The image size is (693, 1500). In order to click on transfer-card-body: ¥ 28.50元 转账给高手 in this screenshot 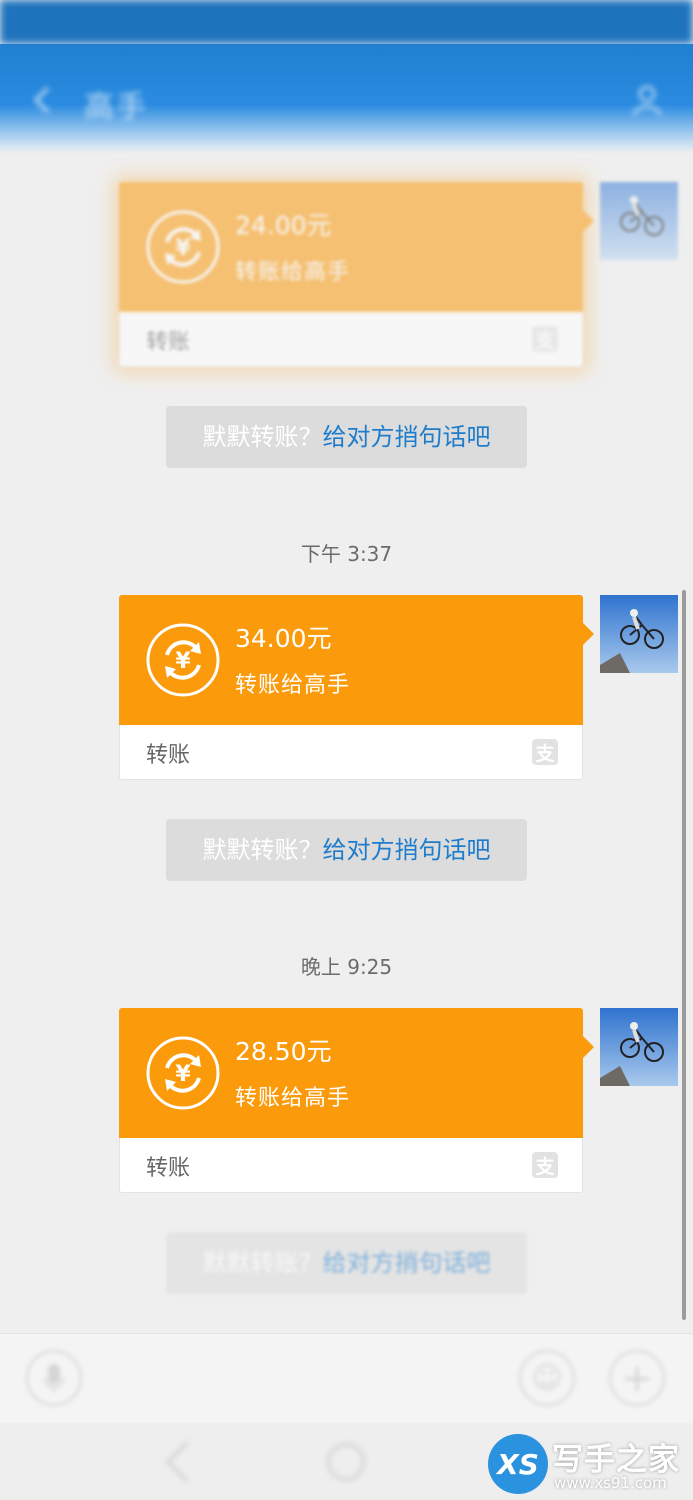, I will do `click(351, 1073)`.